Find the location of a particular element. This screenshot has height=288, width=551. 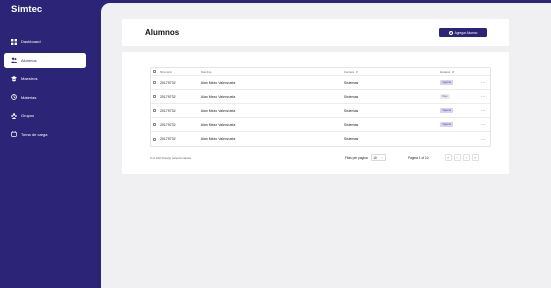

select-all-checkbox is located at coordinates (154, 71).